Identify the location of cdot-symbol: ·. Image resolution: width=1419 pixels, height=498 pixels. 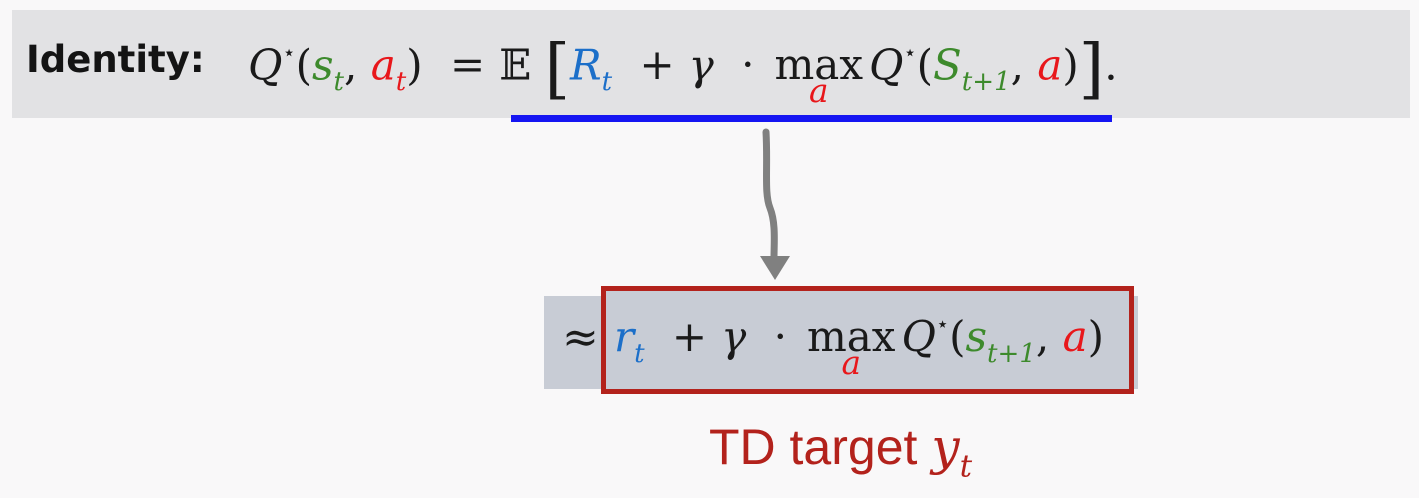
(748, 65).